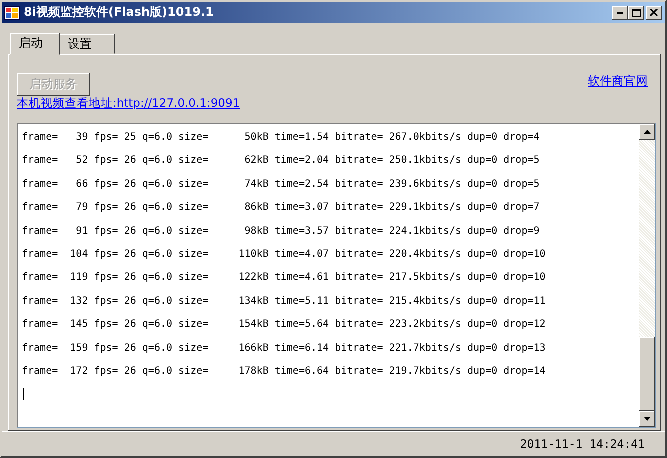 Image resolution: width=667 pixels, height=458 pixels. I want to click on log-line: frame= 79 fps= 26 q=6.0 size= 86kB time=3.07 bitrate= 229.1kbits/s dup=0 drop=7, so click(281, 208).